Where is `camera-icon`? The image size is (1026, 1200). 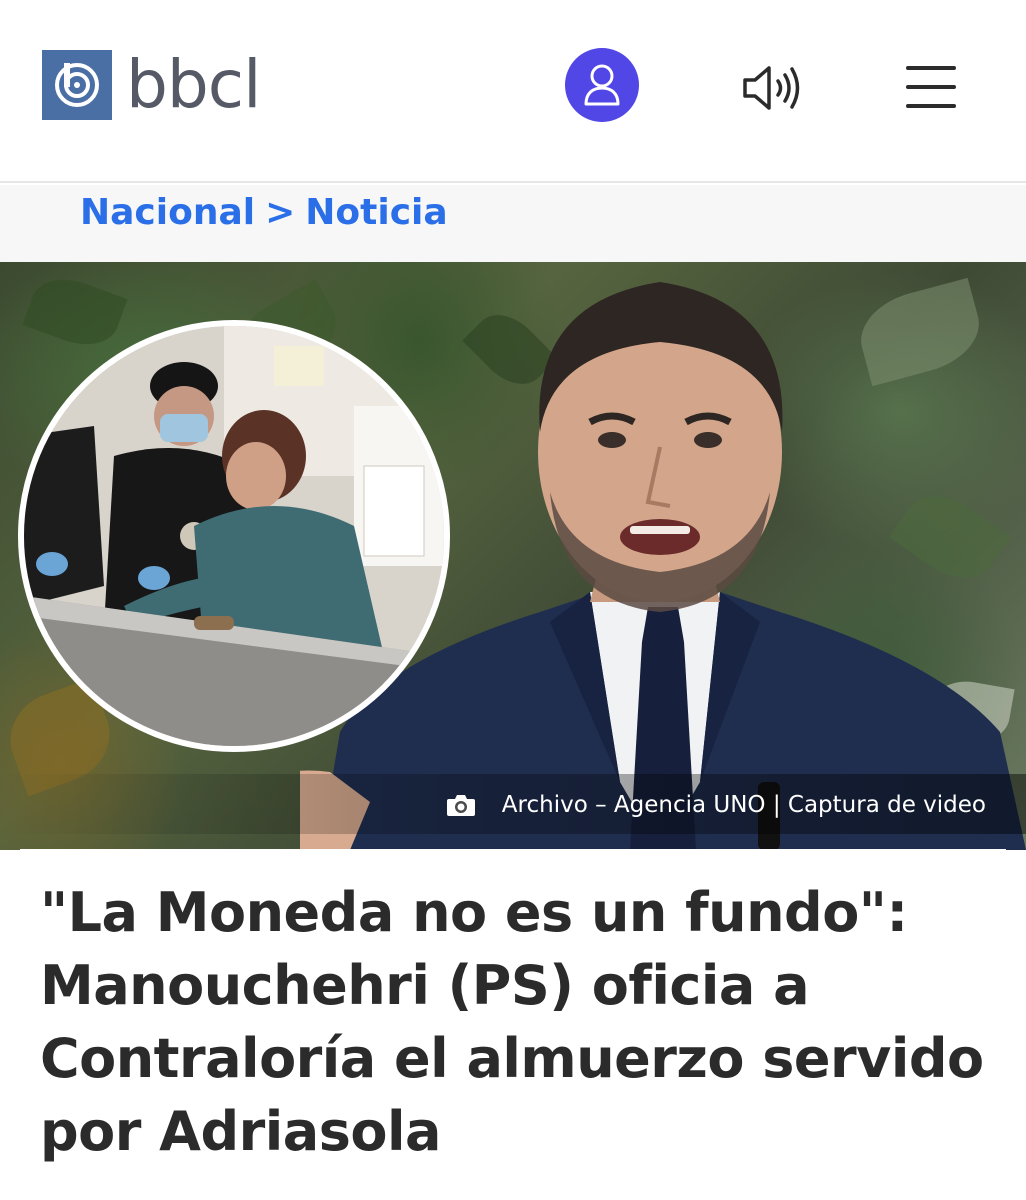 camera-icon is located at coordinates (460, 805).